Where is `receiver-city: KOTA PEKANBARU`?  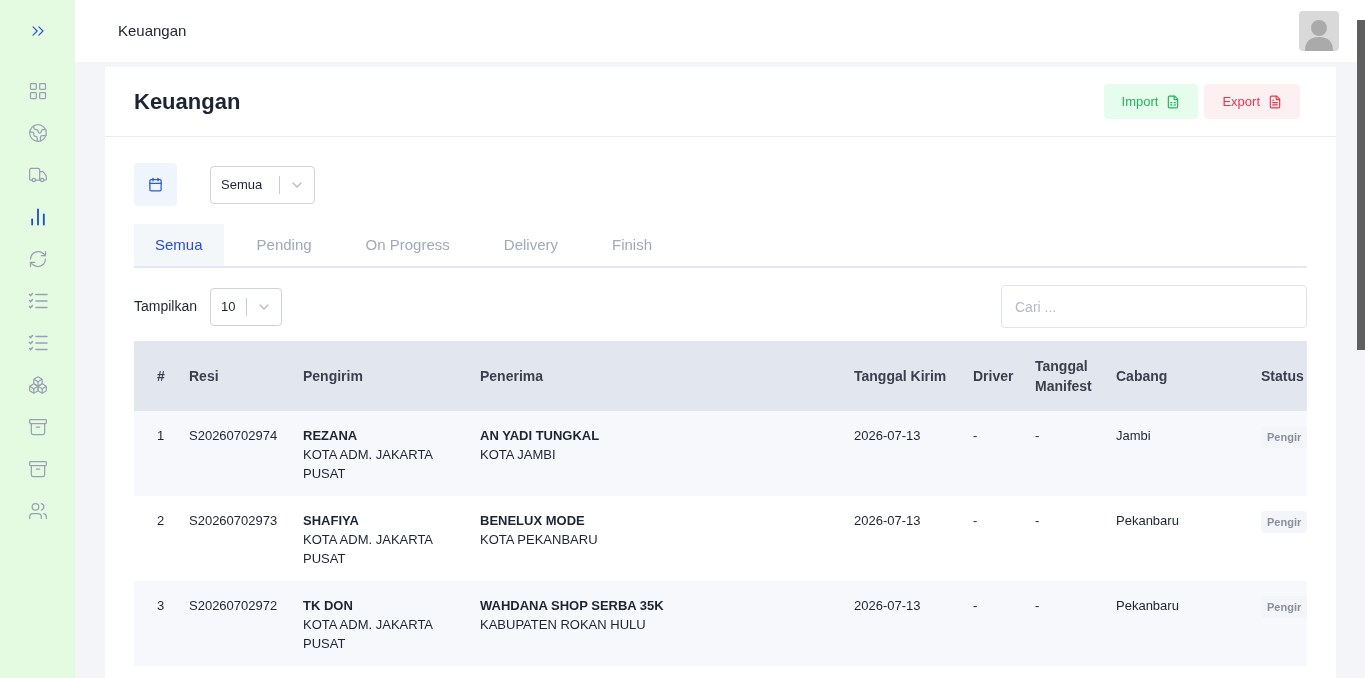
receiver-city: KOTA PEKANBARU is located at coordinates (539, 540).